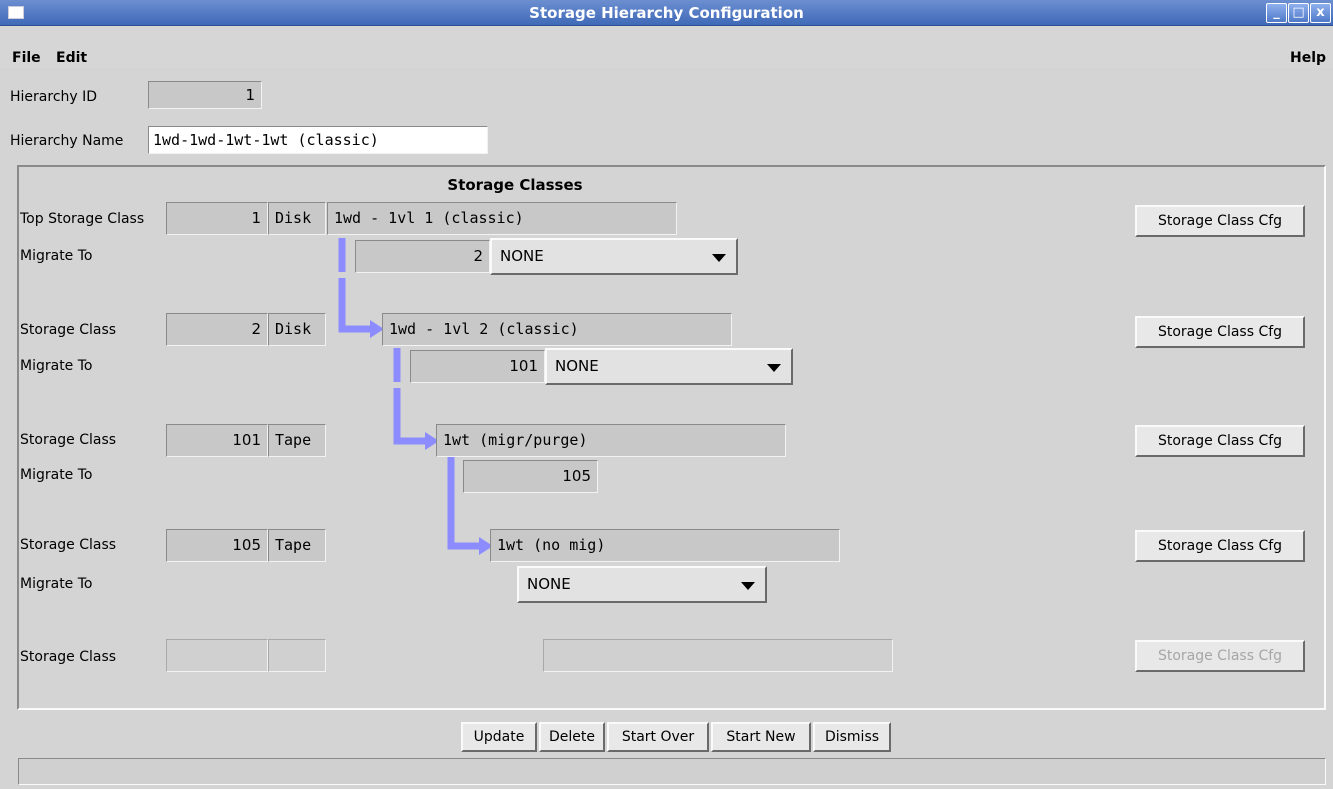 This screenshot has height=789, width=1333. I want to click on row-1-class-id: 1, so click(217, 218).